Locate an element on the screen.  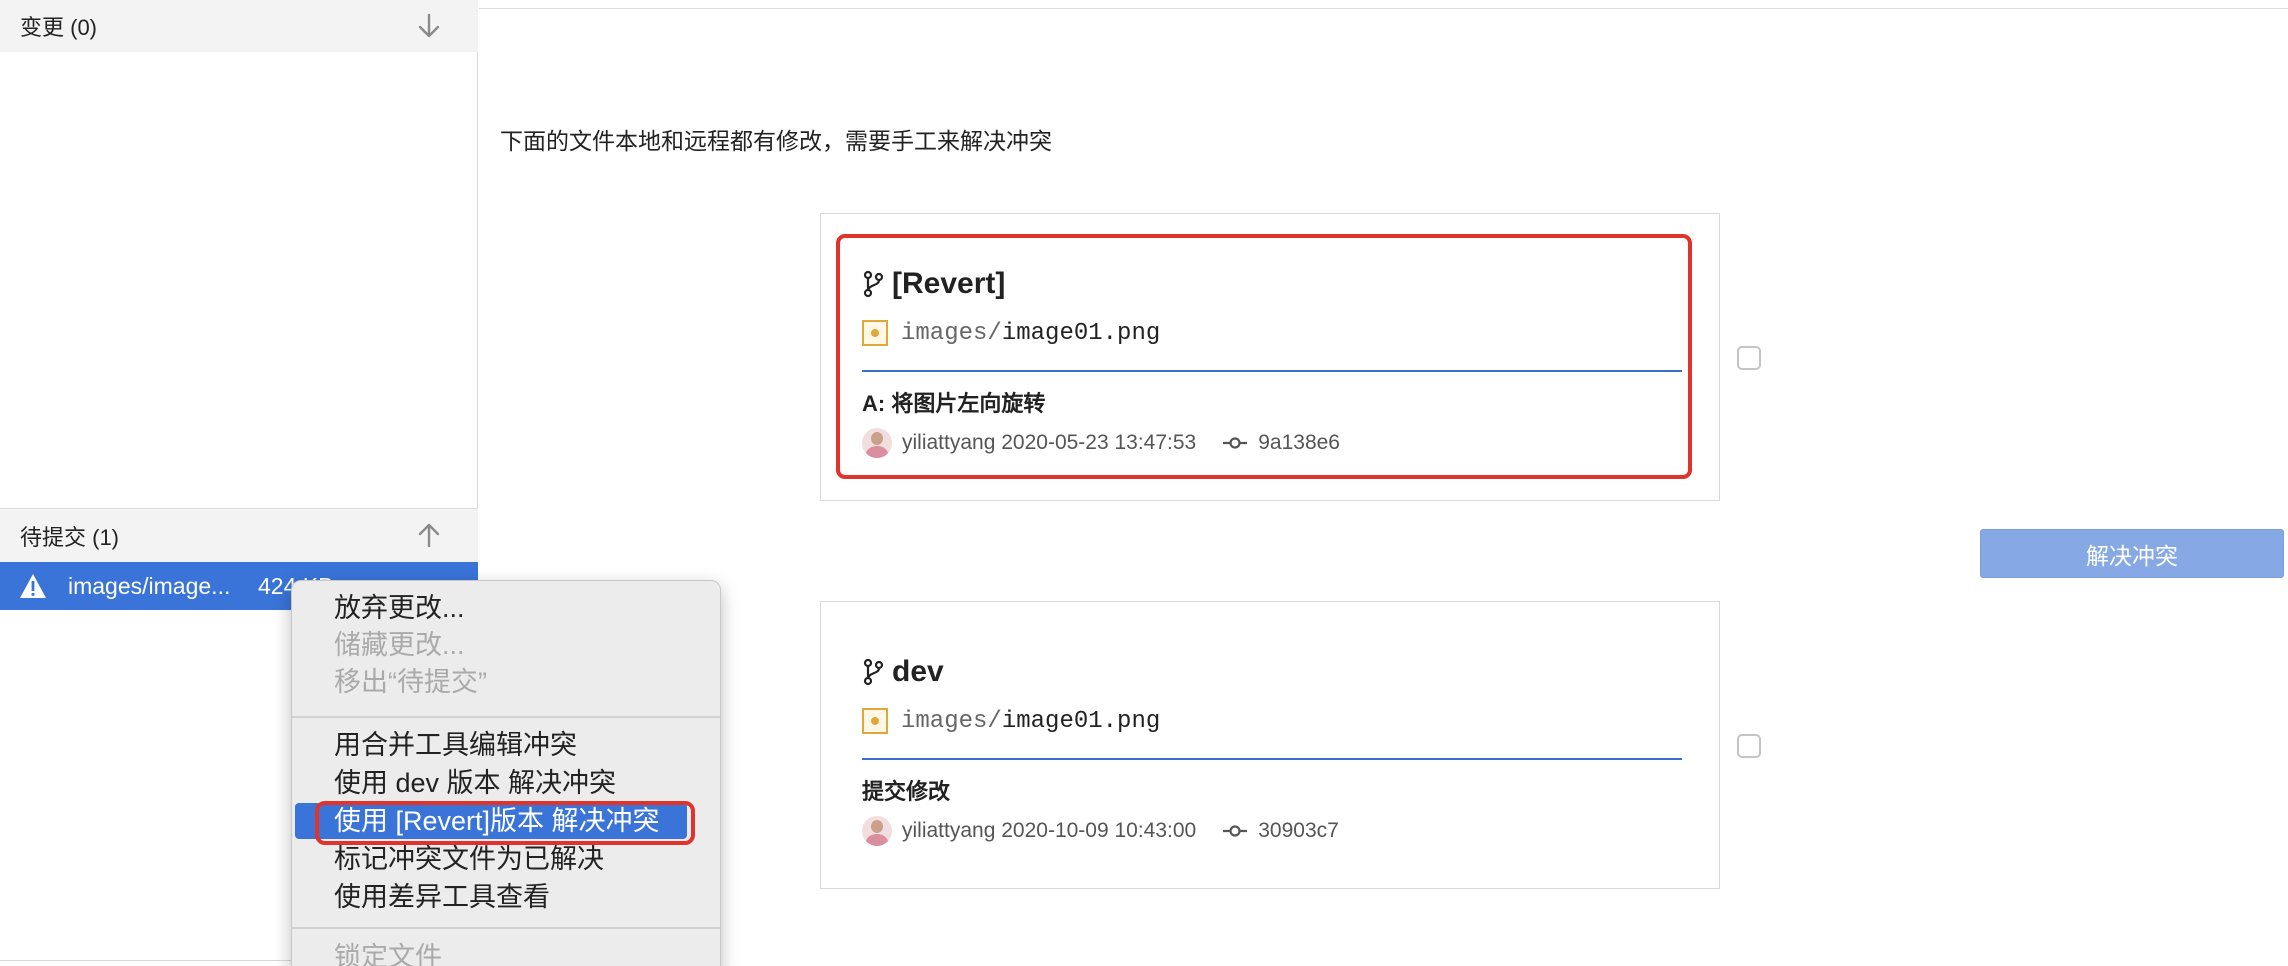
select-dev-checkbox is located at coordinates (1749, 746).